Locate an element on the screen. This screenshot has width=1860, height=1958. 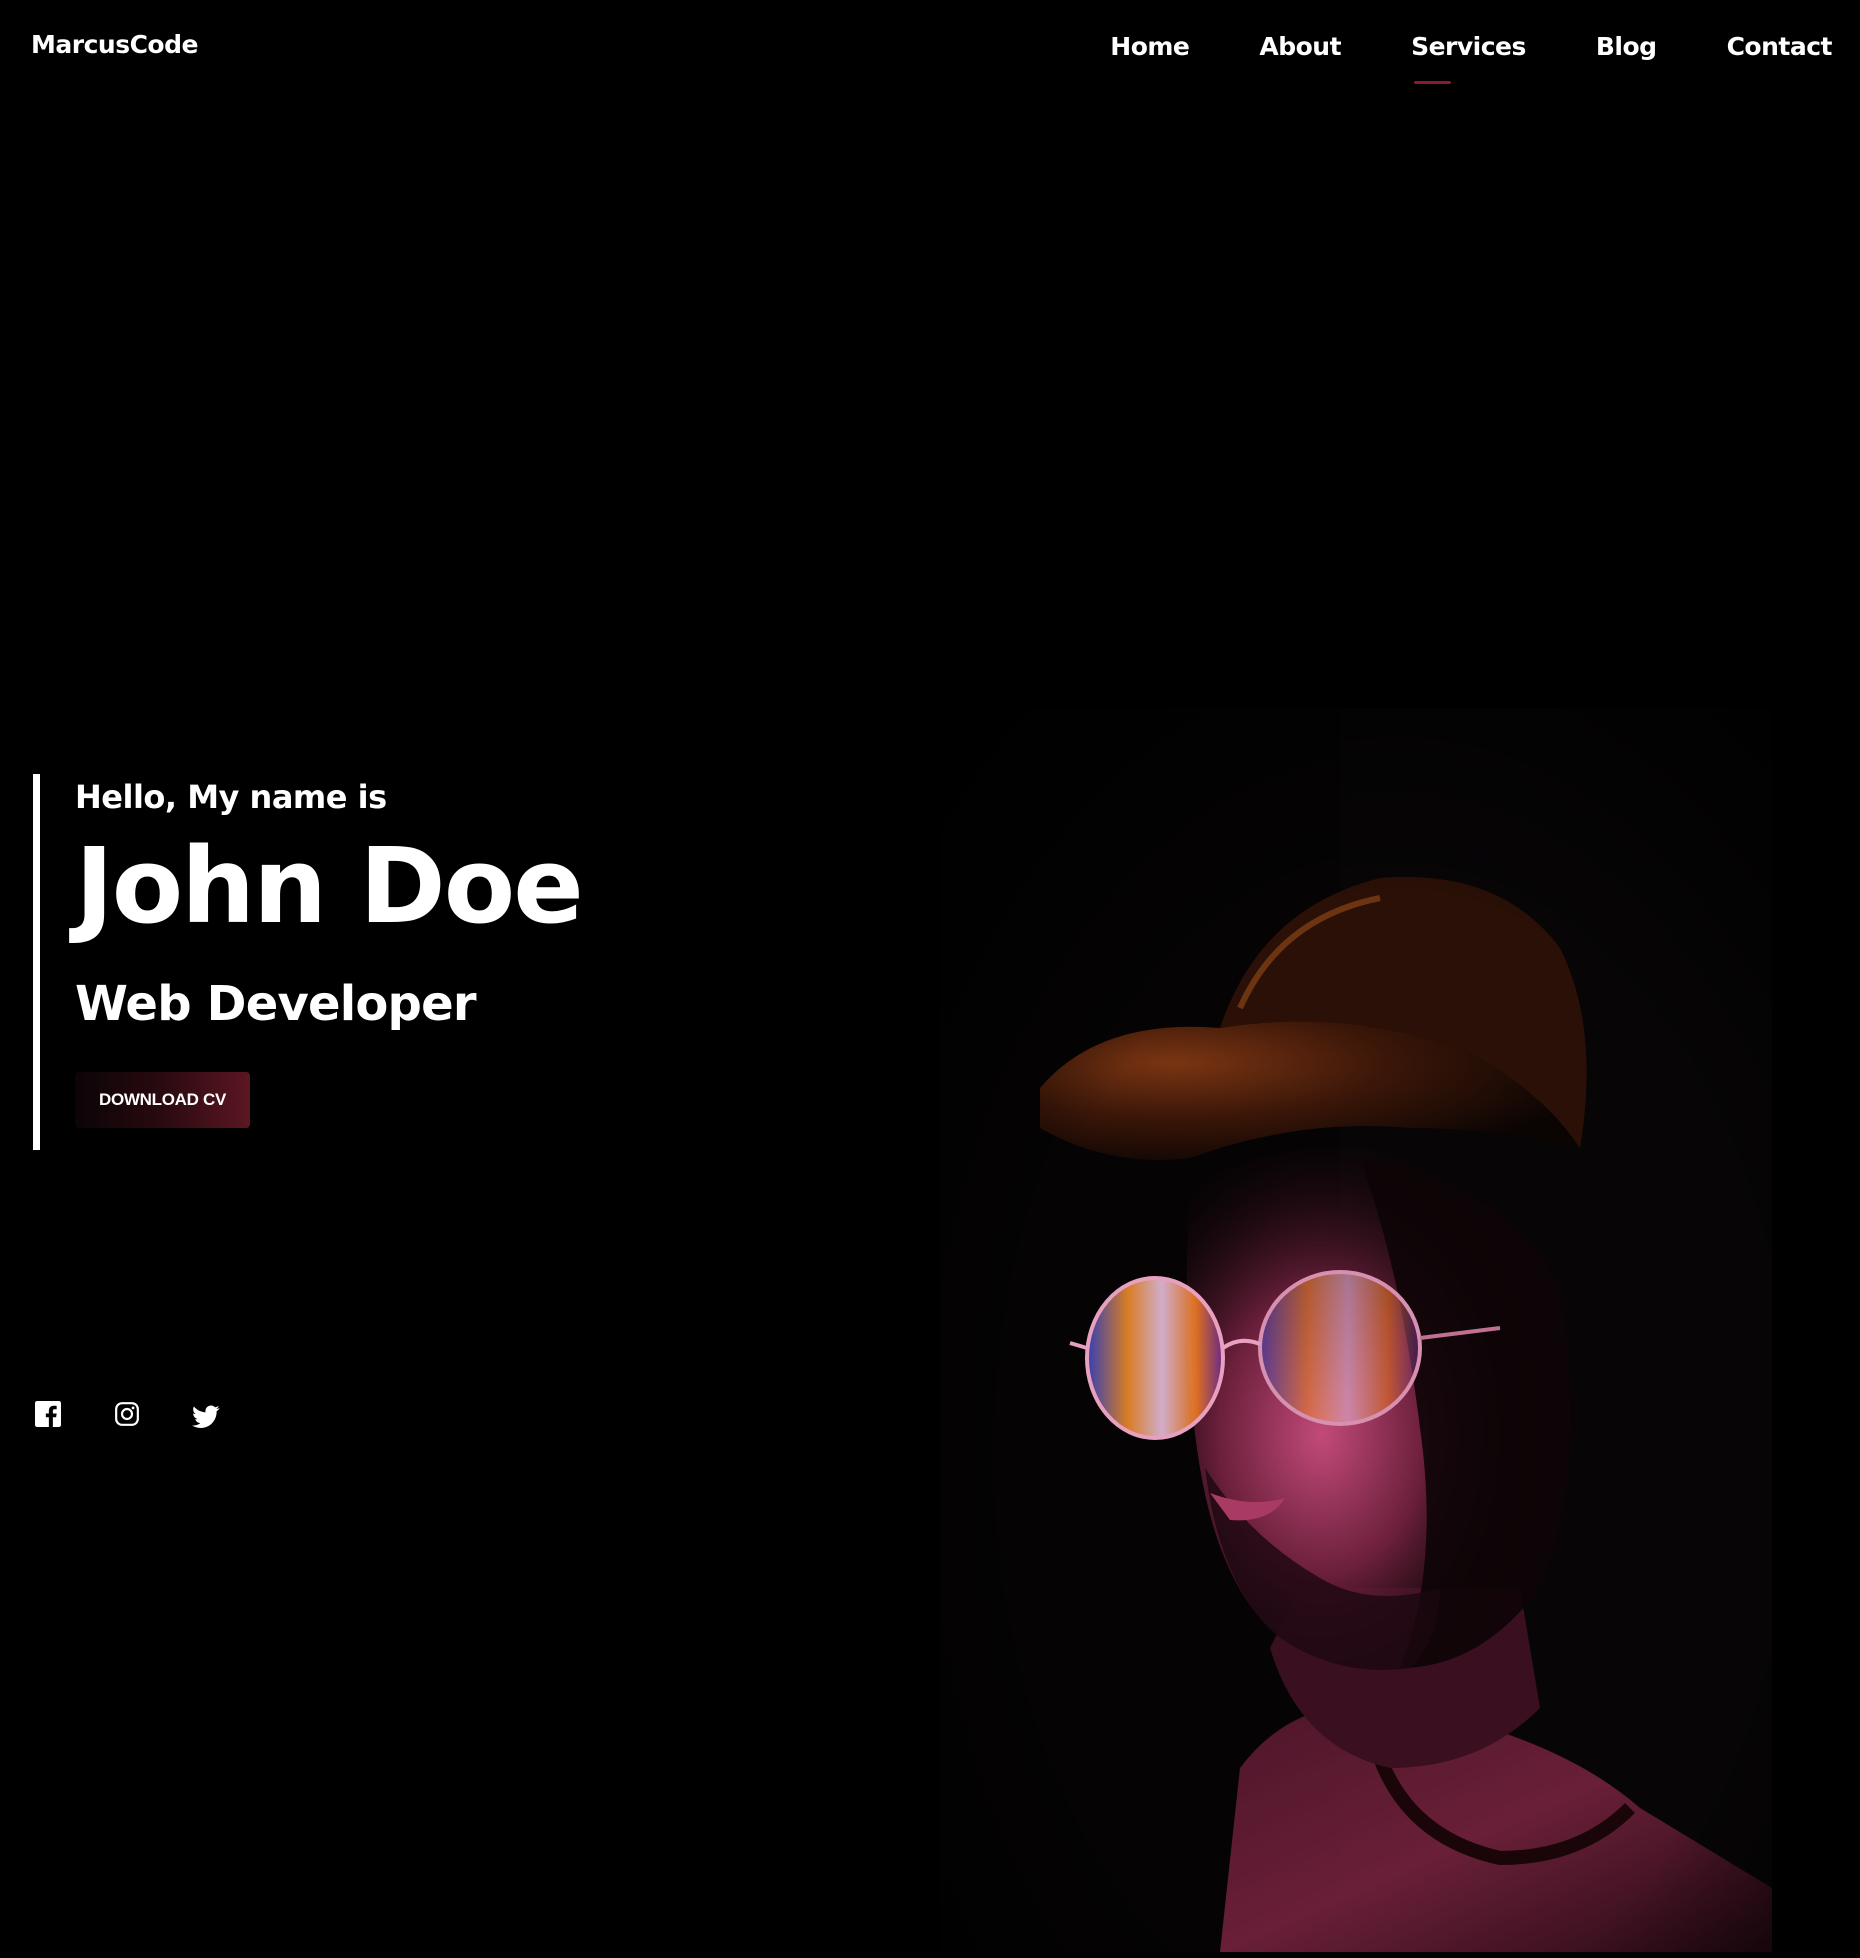
nav-about: About is located at coordinates (1300, 46).